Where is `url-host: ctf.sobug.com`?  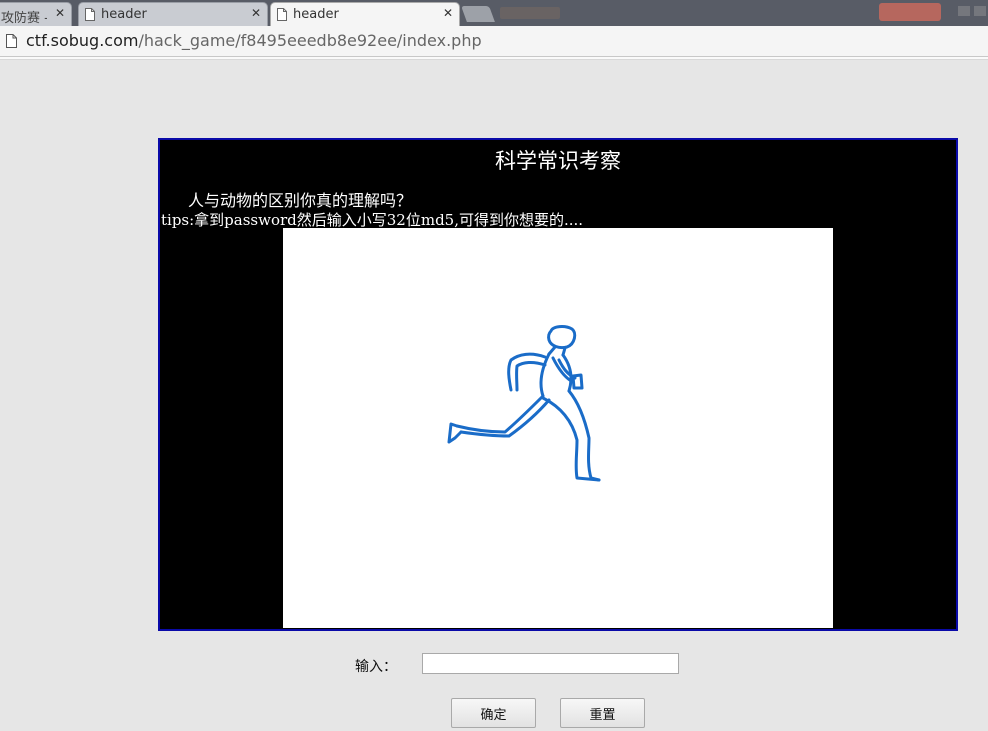
url-host: ctf.sobug.com is located at coordinates (82, 40).